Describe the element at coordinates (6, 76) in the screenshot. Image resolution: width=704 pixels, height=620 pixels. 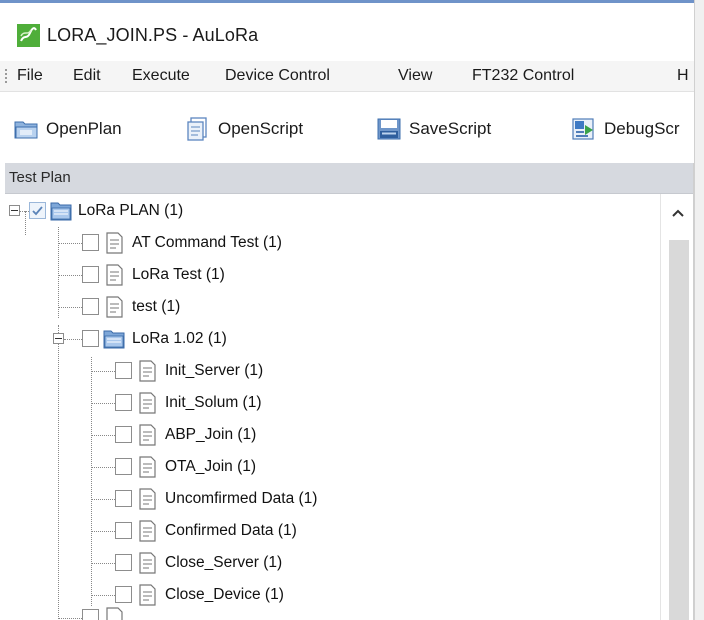
I see `menu-grip-handle` at that location.